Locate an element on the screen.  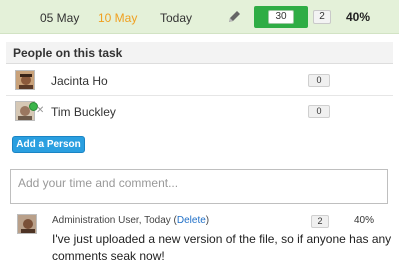
x-icon: ✕ is located at coordinates (40, 110).